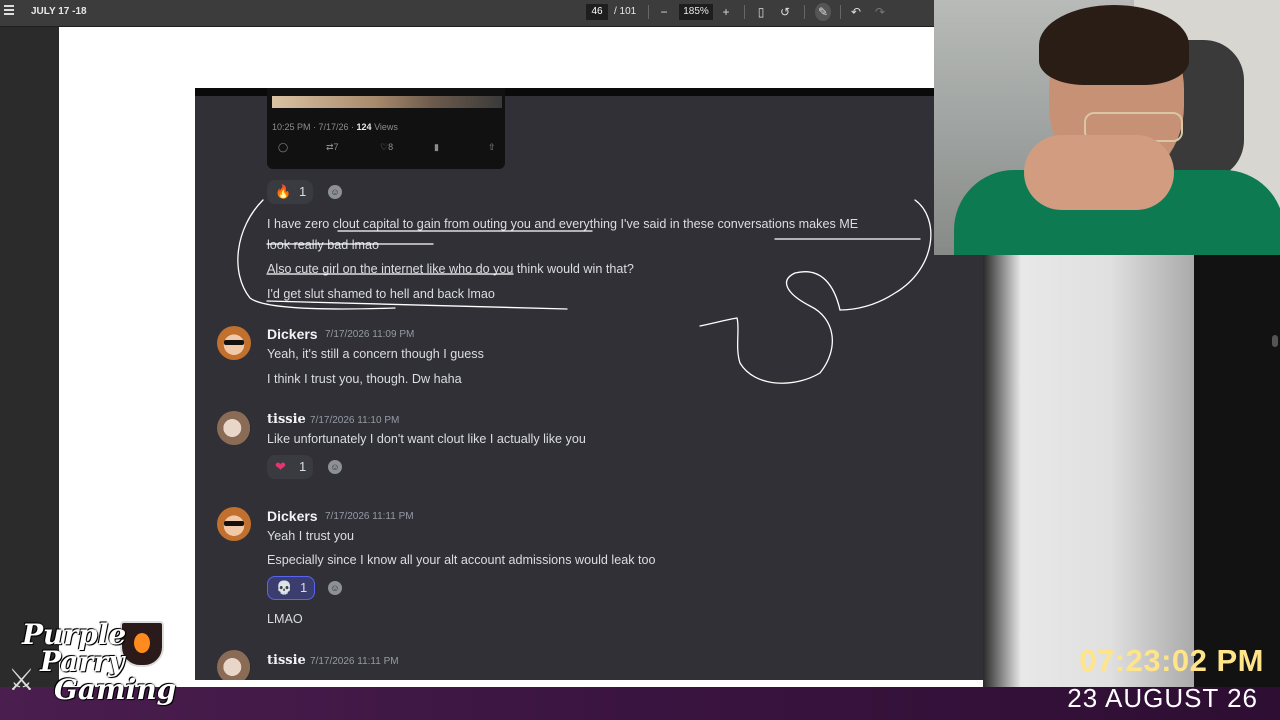  I want to click on pen-annotations, so click(584, 291).